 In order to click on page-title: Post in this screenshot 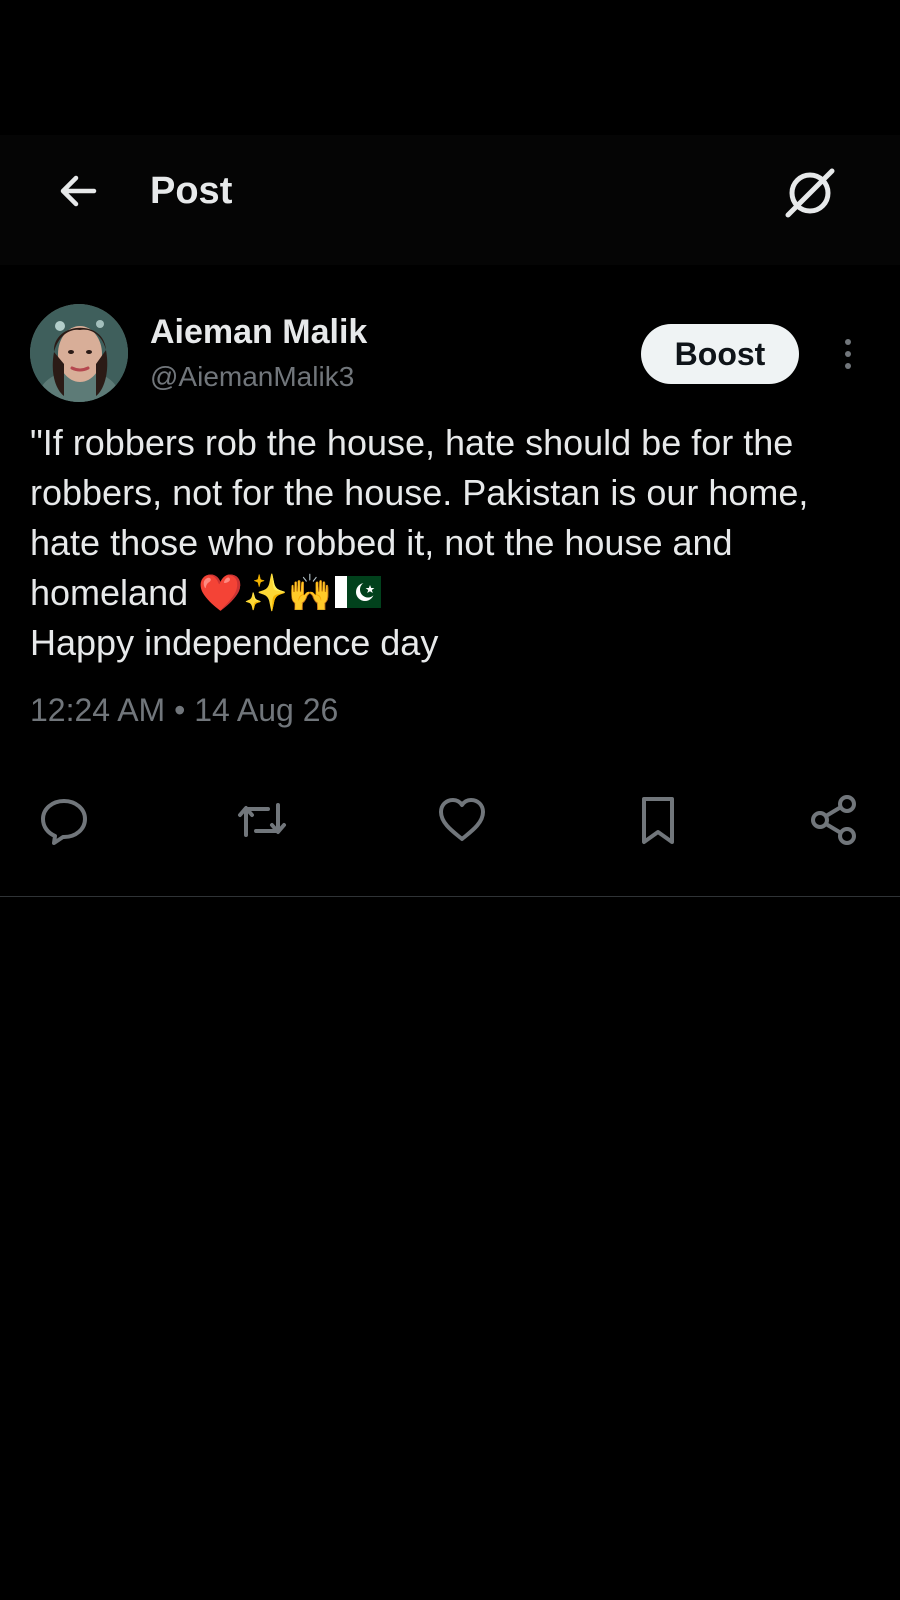, I will do `click(191, 191)`.